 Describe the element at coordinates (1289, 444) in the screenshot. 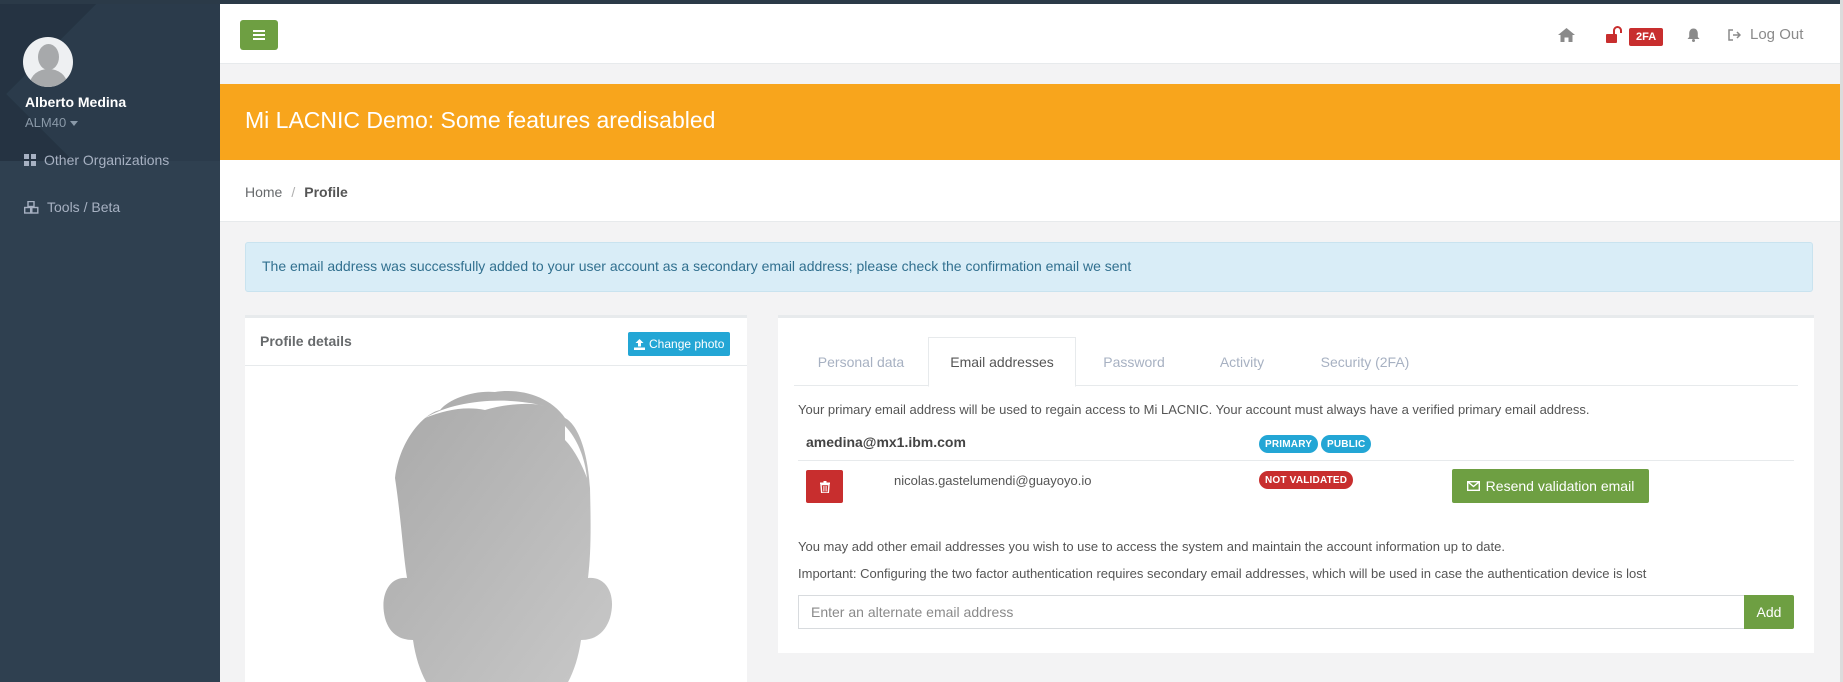

I see `primary-badge: PRIMARY` at that location.